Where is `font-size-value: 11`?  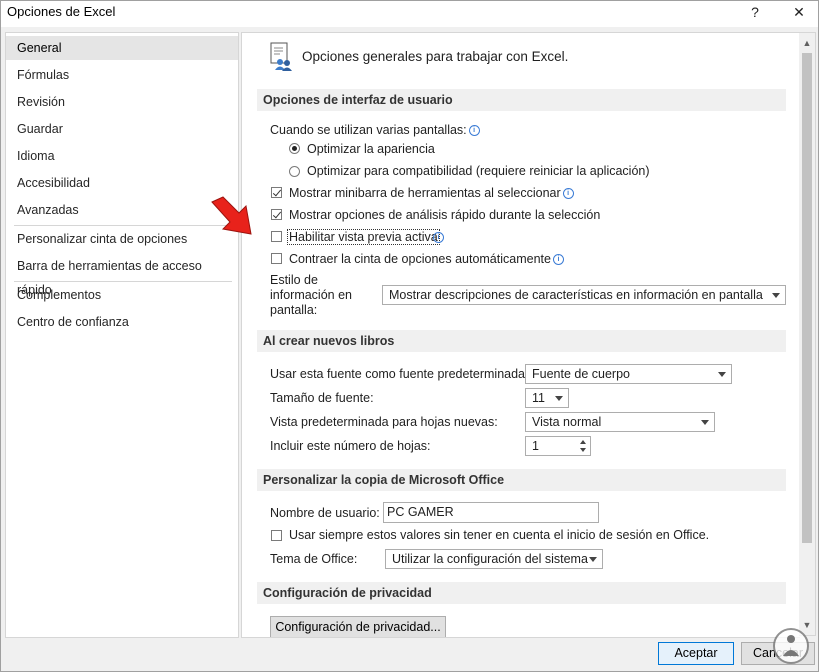
font-size-value: 11 is located at coordinates (538, 398).